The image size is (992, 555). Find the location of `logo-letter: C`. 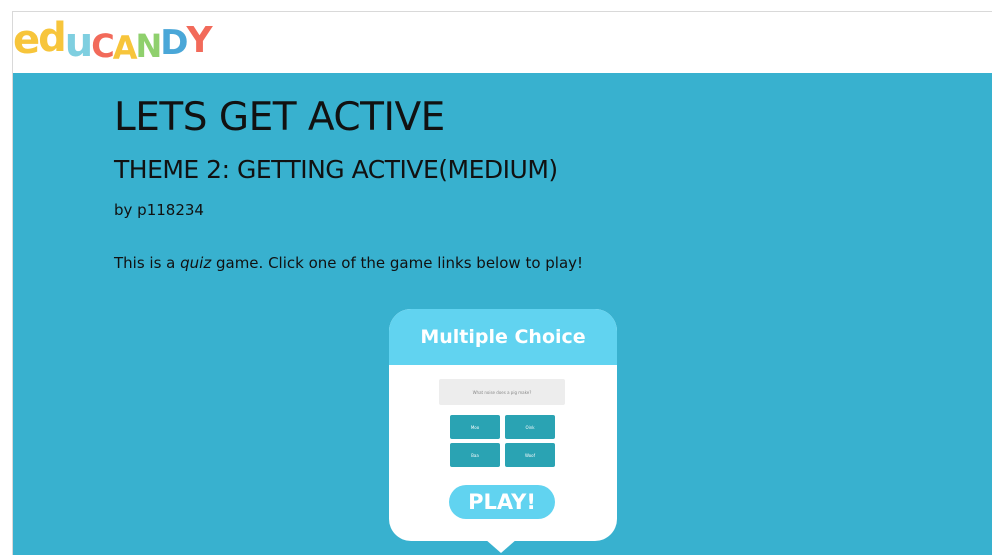

logo-letter: C is located at coordinates (103, 46).